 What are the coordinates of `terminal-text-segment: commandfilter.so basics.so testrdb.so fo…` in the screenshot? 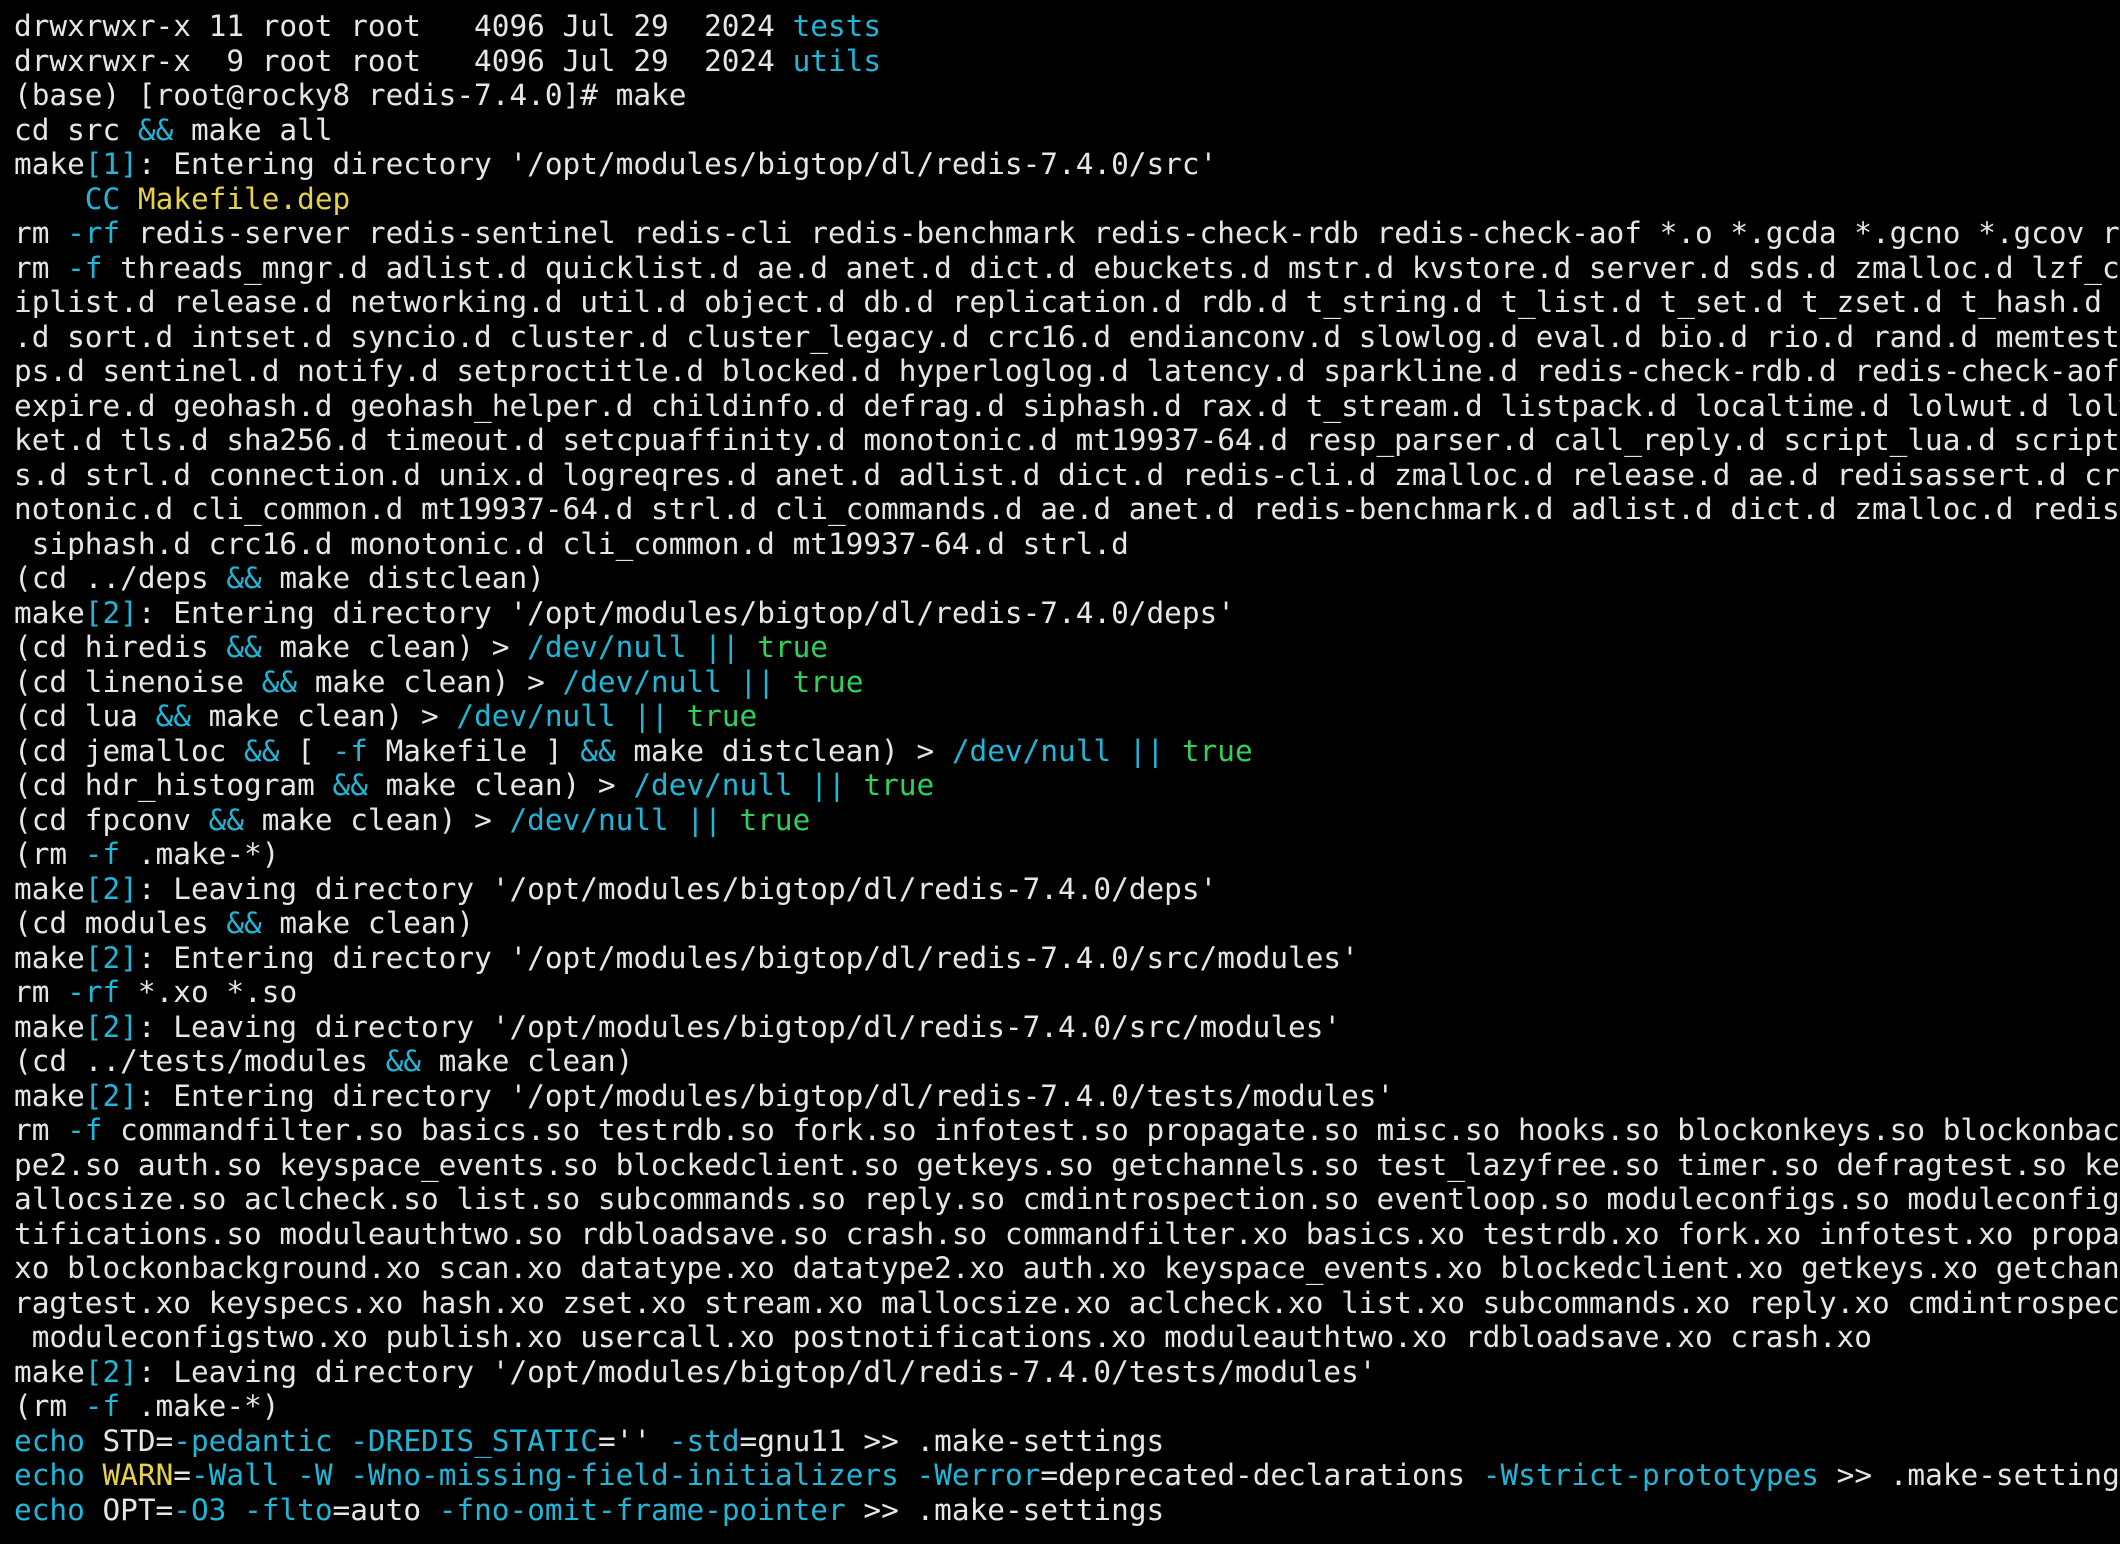 It's located at (1111, 1130).